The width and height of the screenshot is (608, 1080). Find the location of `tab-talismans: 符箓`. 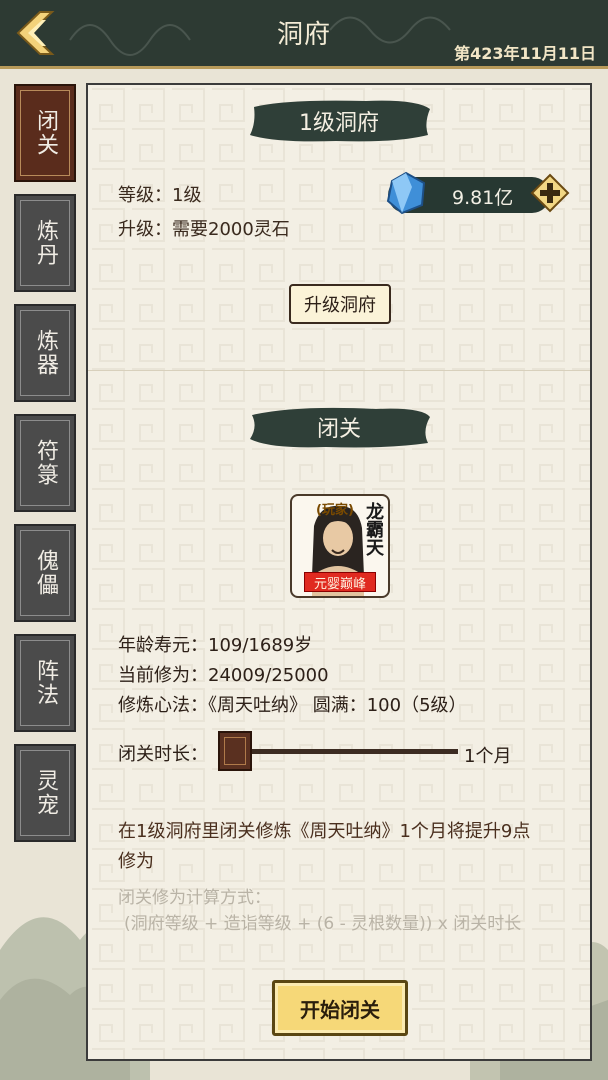

tab-talismans: 符箓 is located at coordinates (45, 463).